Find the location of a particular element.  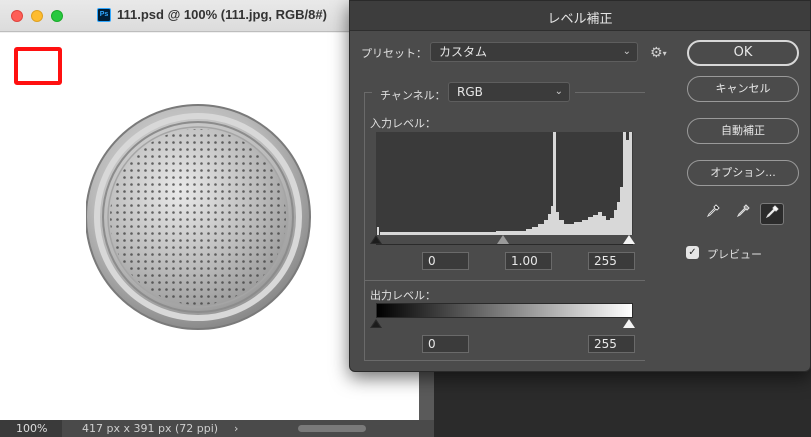

zoom-level-field: 100% is located at coordinates (31, 428).